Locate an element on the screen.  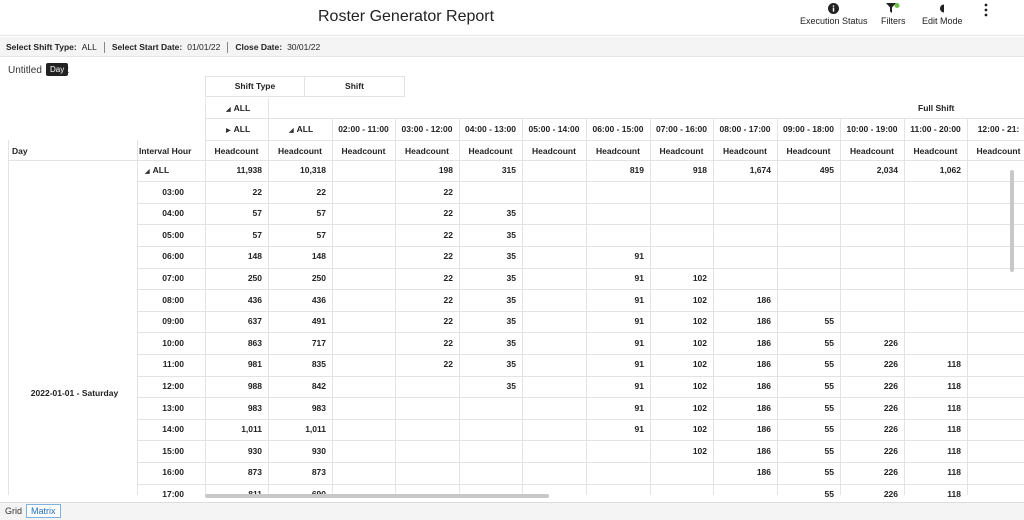
interval-hour-cell: 05:00 is located at coordinates (172, 235).